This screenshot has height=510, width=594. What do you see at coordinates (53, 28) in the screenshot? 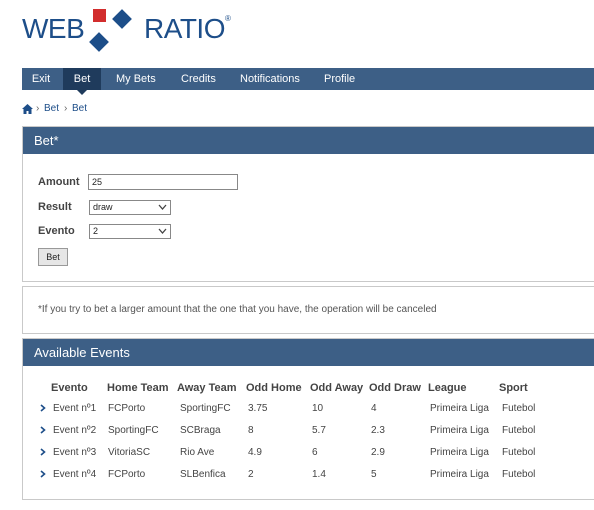
I see `logo-text-web: WEB` at bounding box center [53, 28].